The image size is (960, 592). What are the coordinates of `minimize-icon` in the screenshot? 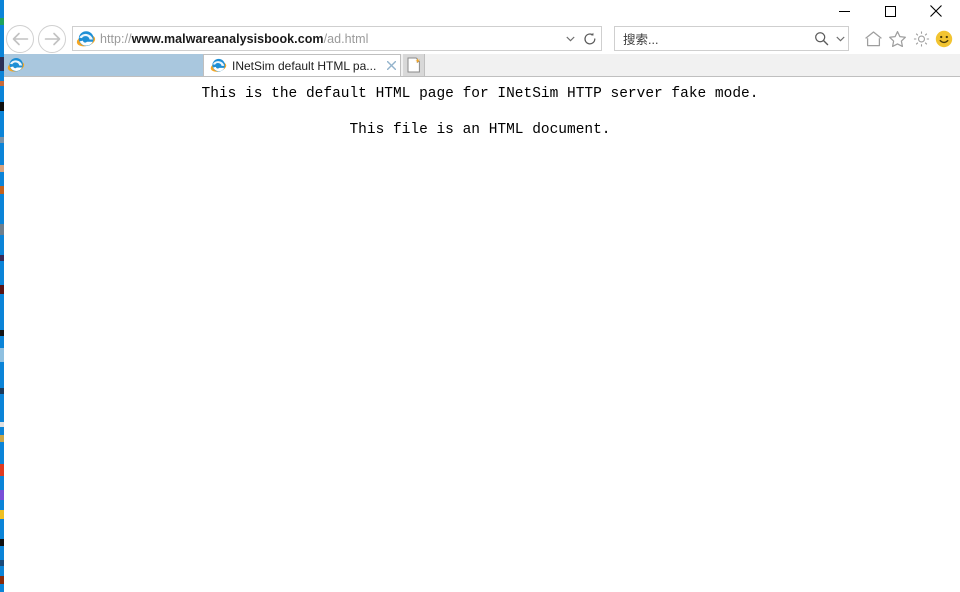 It's located at (844, 11).